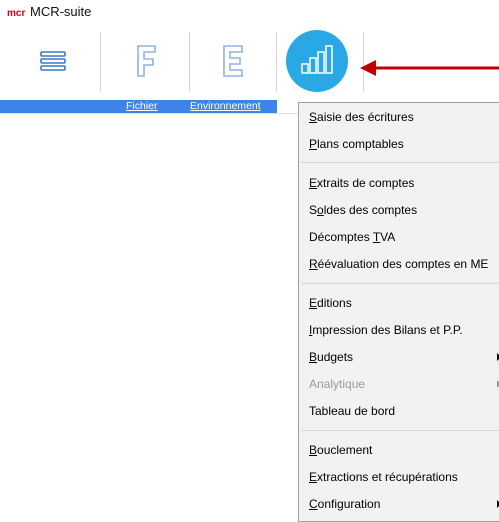 This screenshot has width=499, height=522. Describe the element at coordinates (142, 106) in the screenshot. I see `fichier-label: Fichier` at that location.